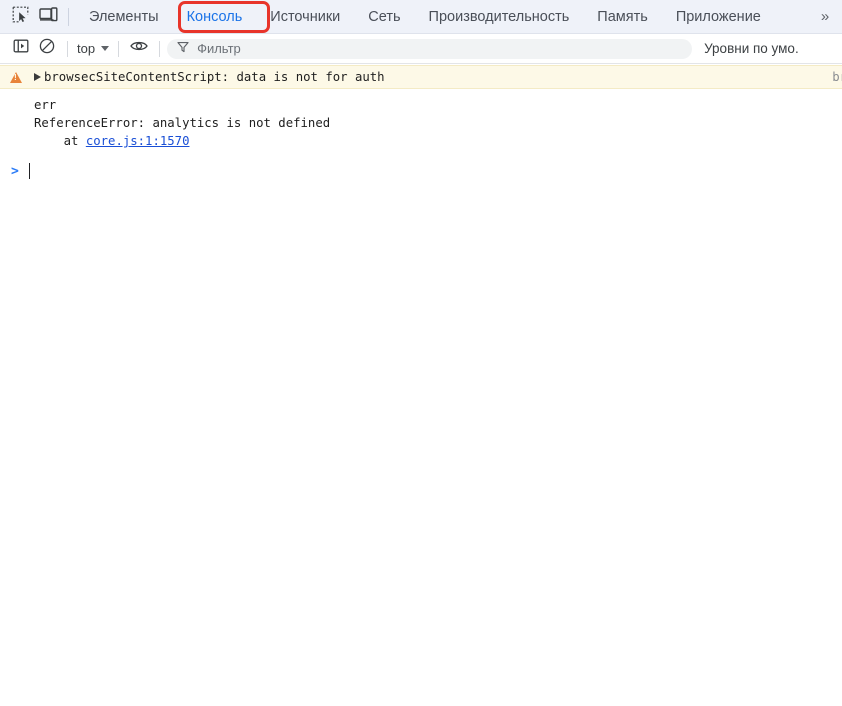 Image resolution: width=842 pixels, height=706 pixels. What do you see at coordinates (384, 16) in the screenshot?
I see `tab-network: Сеть` at bounding box center [384, 16].